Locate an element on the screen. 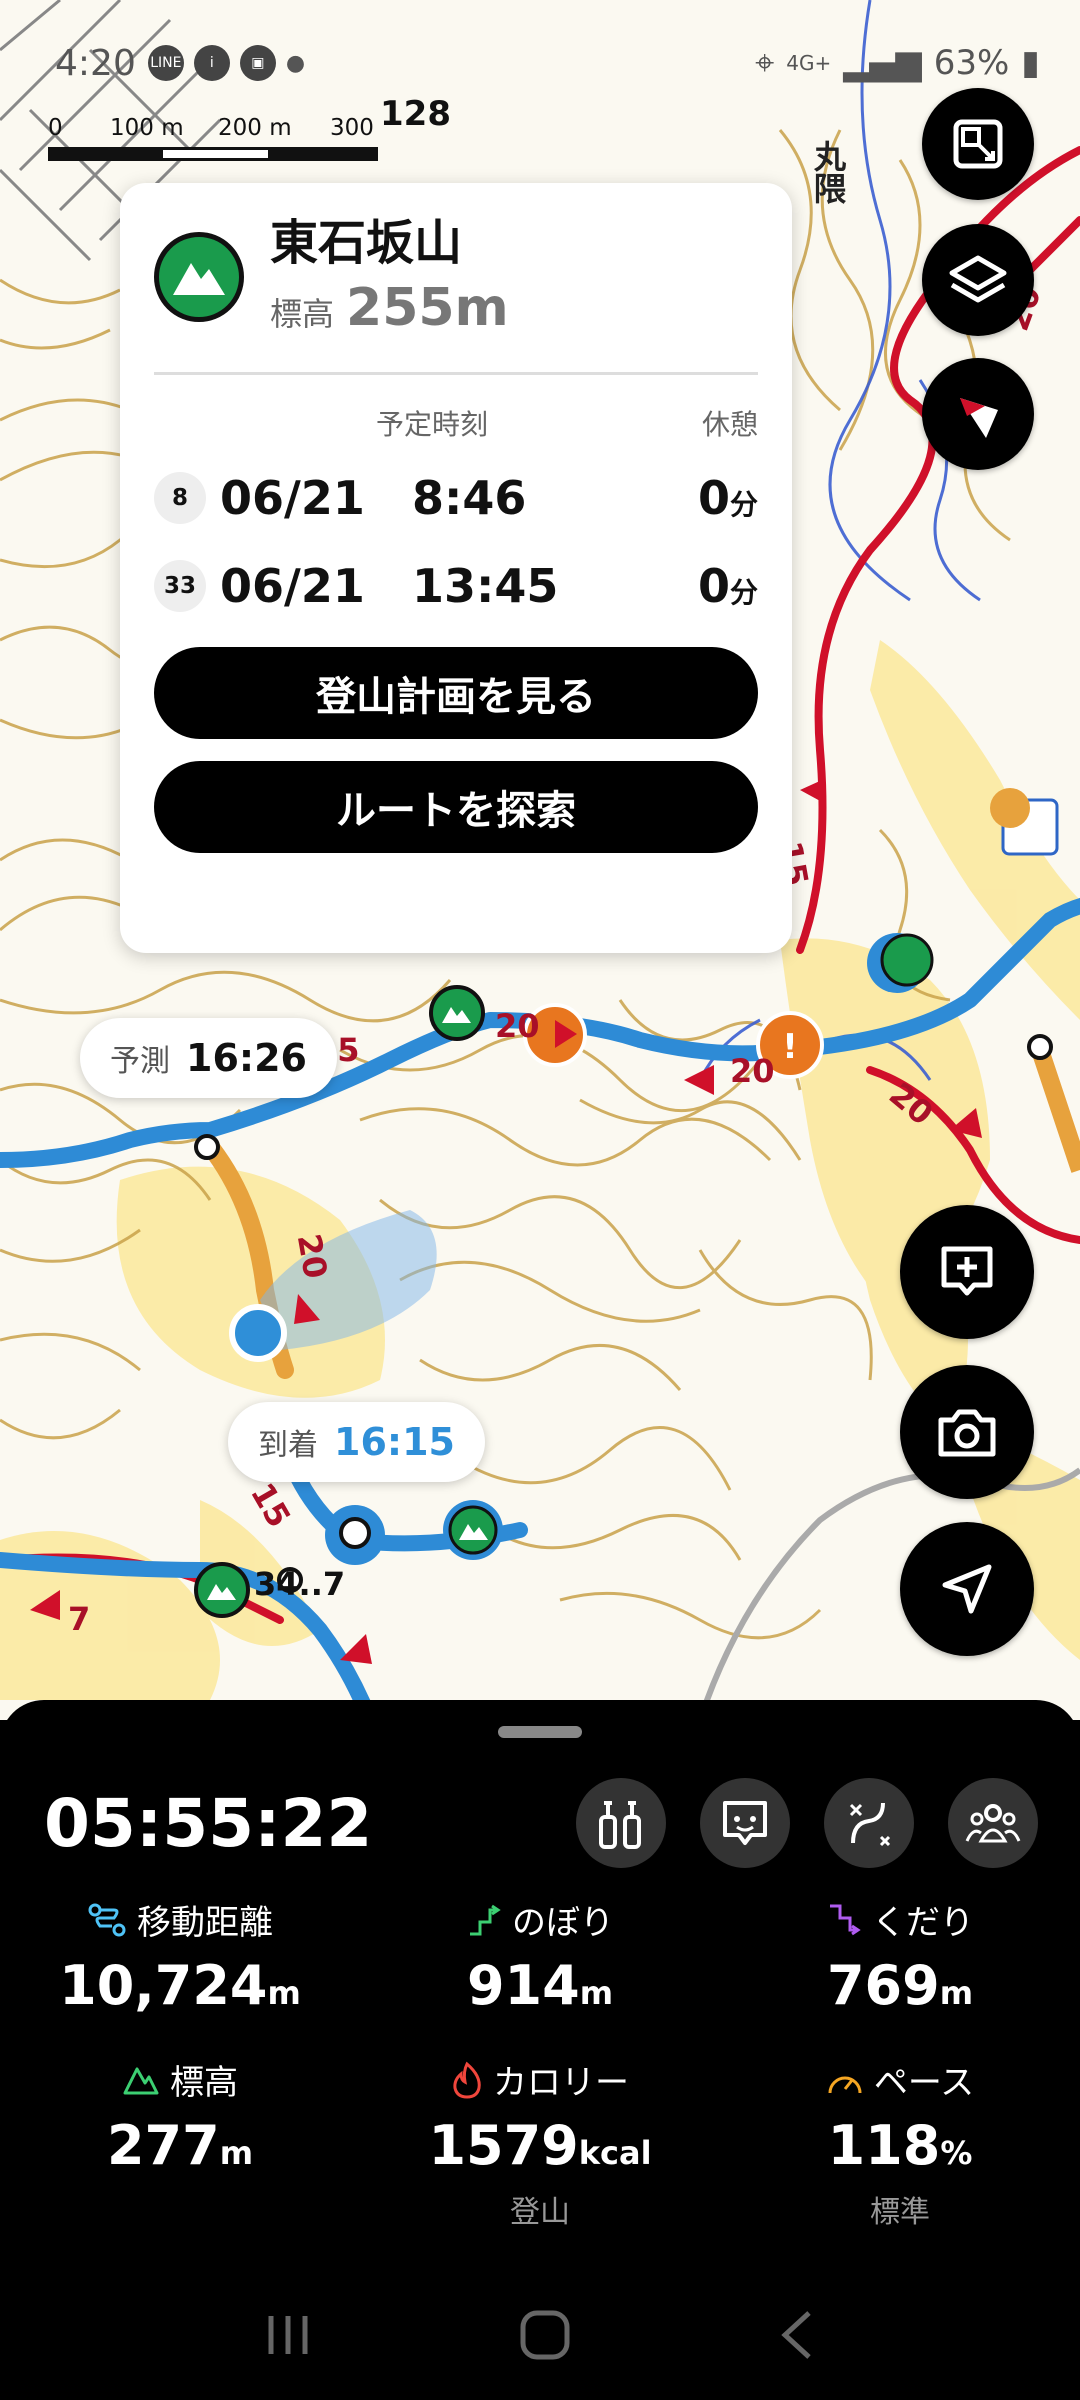 This screenshot has width=1080, height=2400. stat-calorie: カロリー 1579kcal 登山 is located at coordinates (540, 2143).